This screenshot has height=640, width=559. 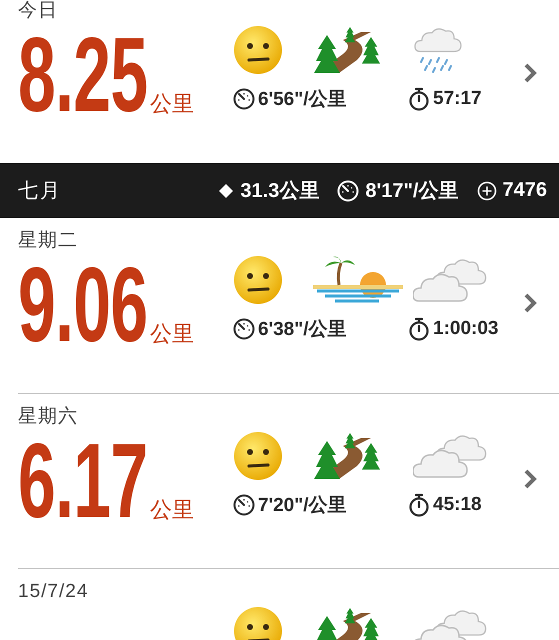 I want to click on distance-value: 9.06, so click(x=83, y=305).